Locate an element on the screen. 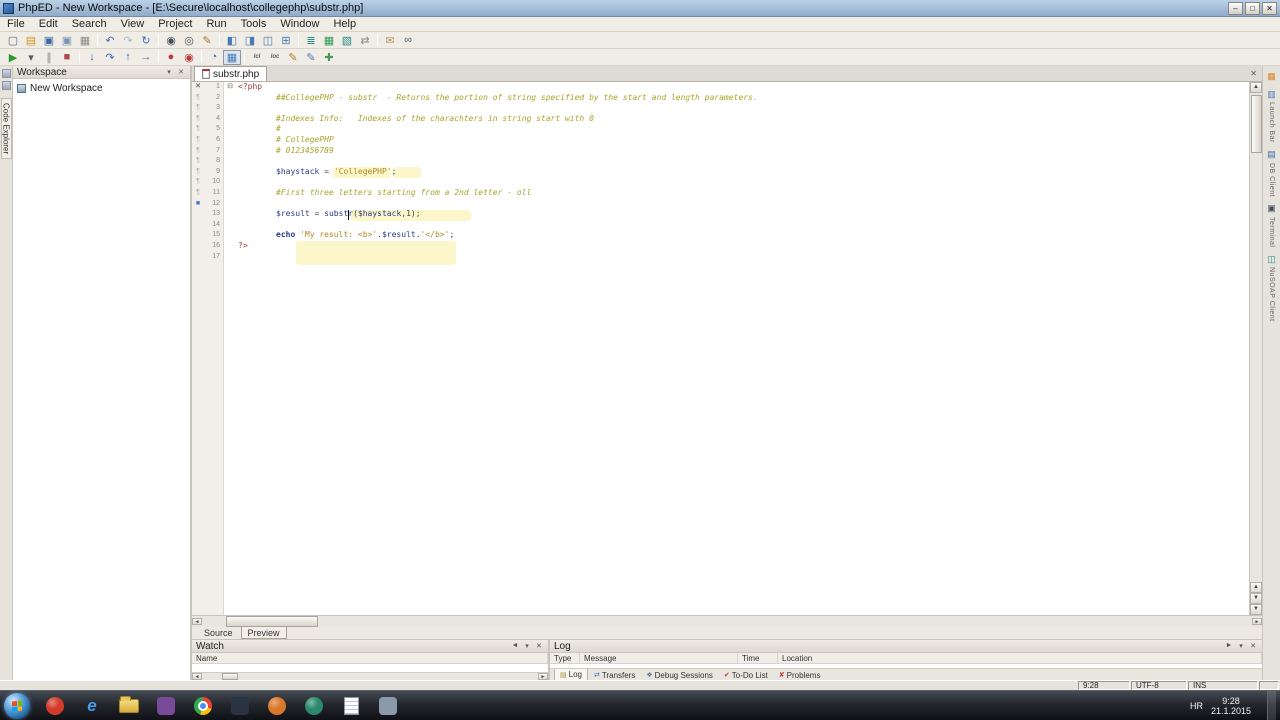 This screenshot has height=720, width=1280. taskbar-app-office is located at coordinates (277, 706).